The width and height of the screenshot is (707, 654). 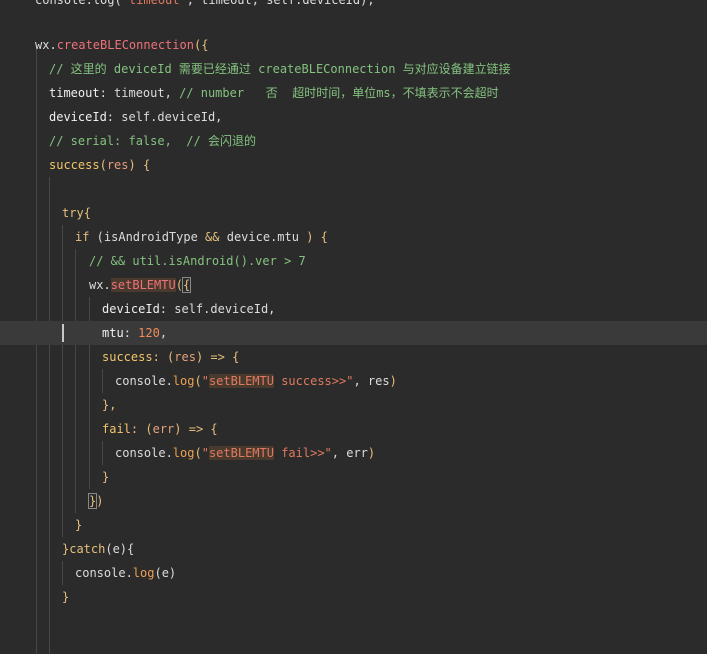 I want to click on code-text: // serial: false, // 会闪退的, so click(x=152, y=141).